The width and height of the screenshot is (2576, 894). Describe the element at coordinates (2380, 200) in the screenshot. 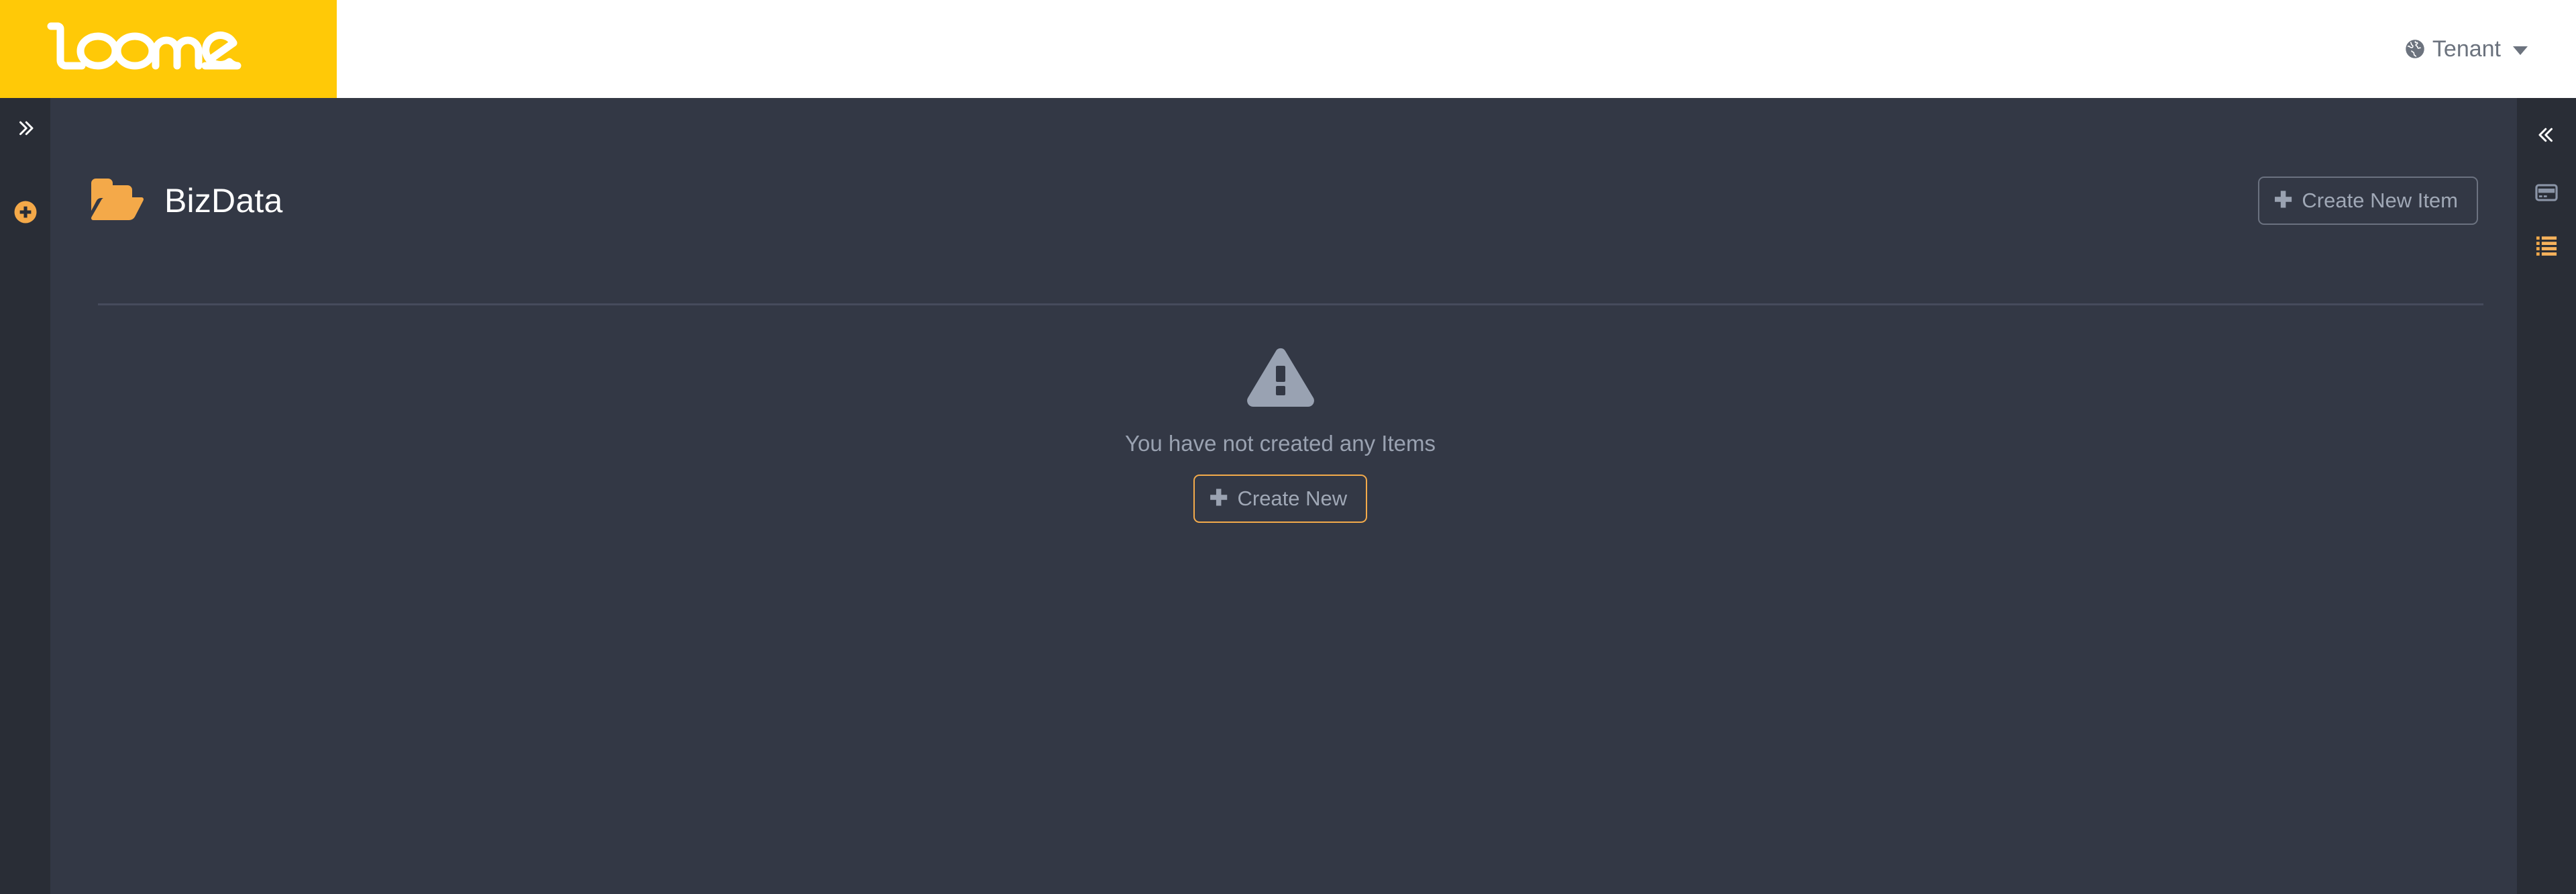

I see `create-new-item-label: Create New Item` at that location.